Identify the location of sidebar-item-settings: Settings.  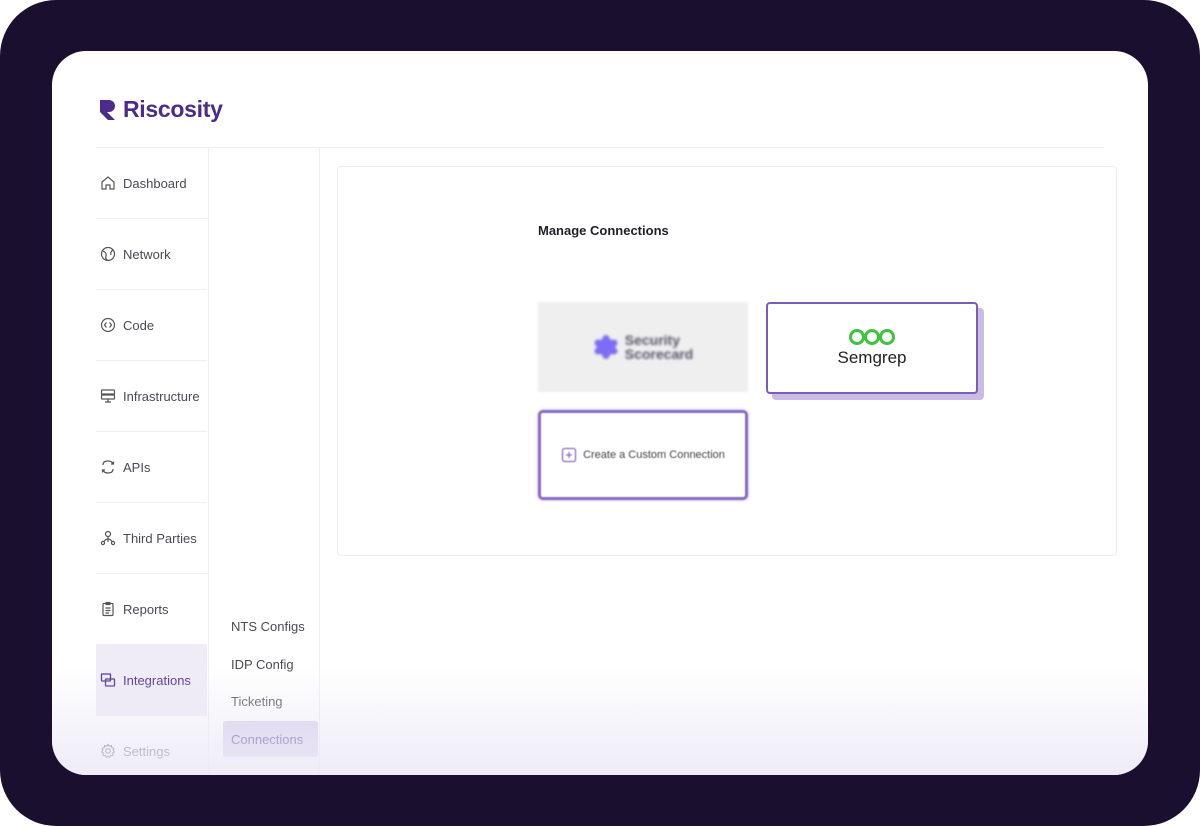
(151, 745).